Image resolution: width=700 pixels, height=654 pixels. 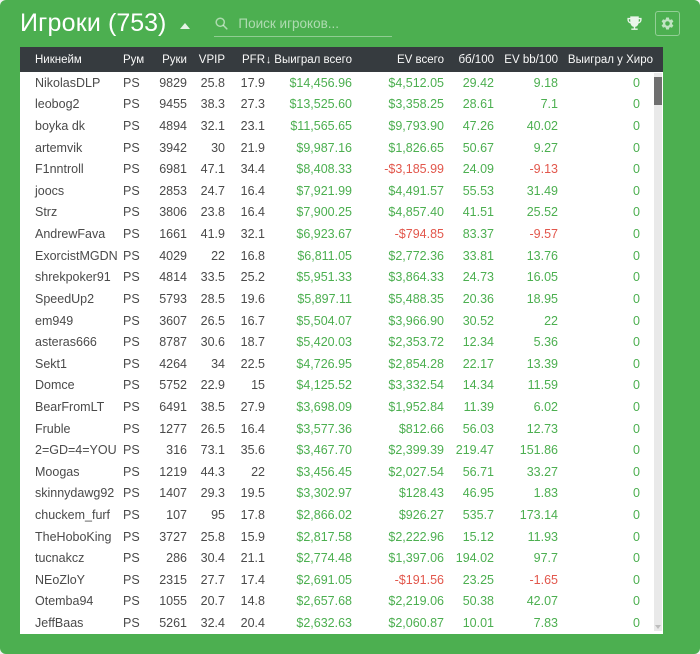 I want to click on cell-bb100: 30.52, so click(x=478, y=320).